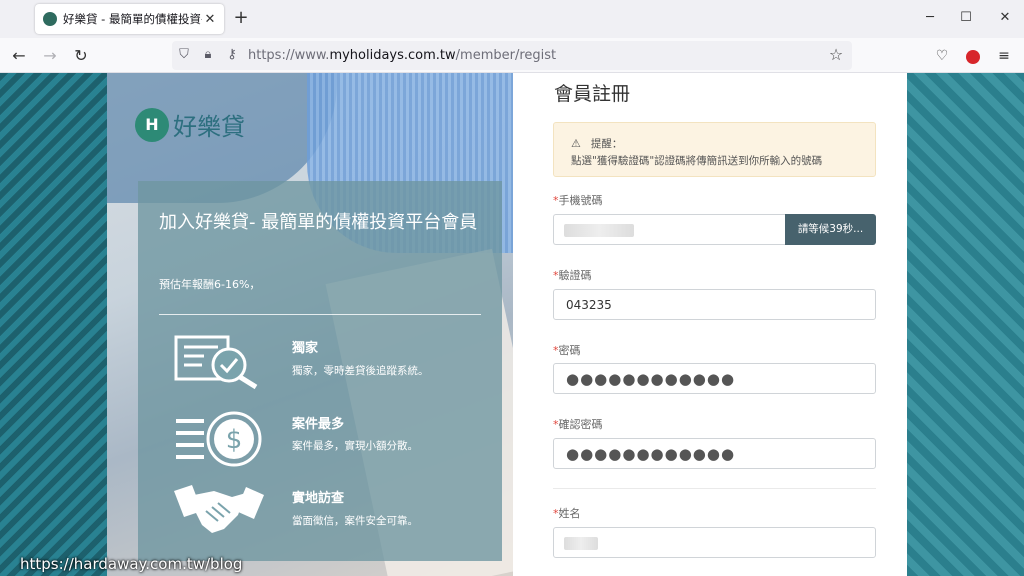 Image resolution: width=1024 pixels, height=576 pixels. Describe the element at coordinates (355, 446) in the screenshot. I see `feature-desc: 案件最多，實現小額分散。` at that location.